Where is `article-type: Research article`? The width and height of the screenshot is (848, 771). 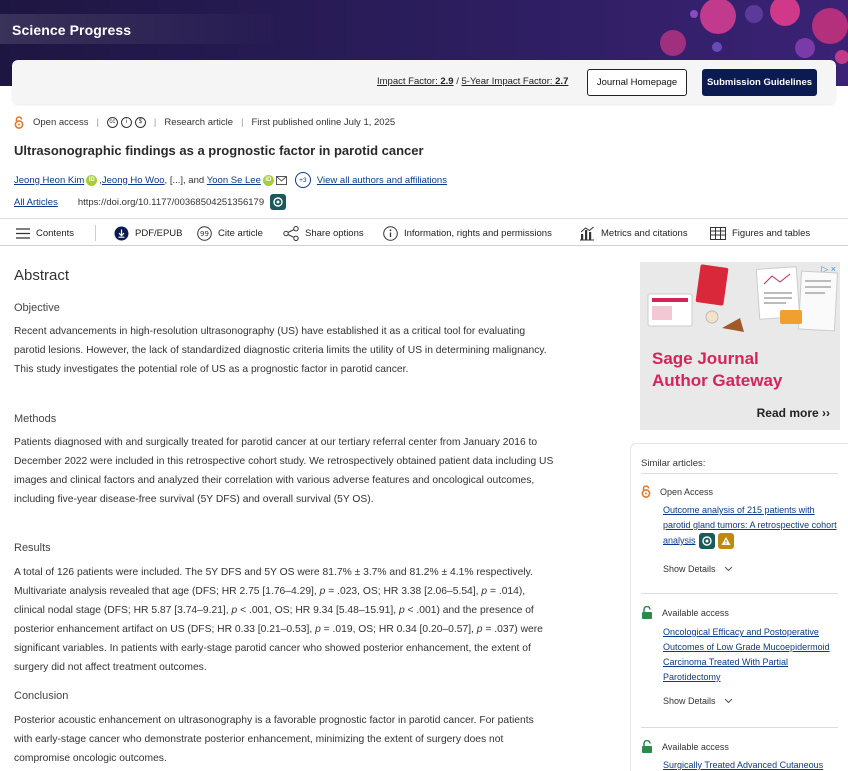 article-type: Research article is located at coordinates (199, 122).